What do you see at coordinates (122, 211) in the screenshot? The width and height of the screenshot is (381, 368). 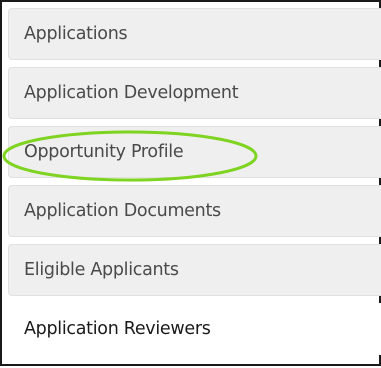 I see `menu-item-label: Application Documents` at bounding box center [122, 211].